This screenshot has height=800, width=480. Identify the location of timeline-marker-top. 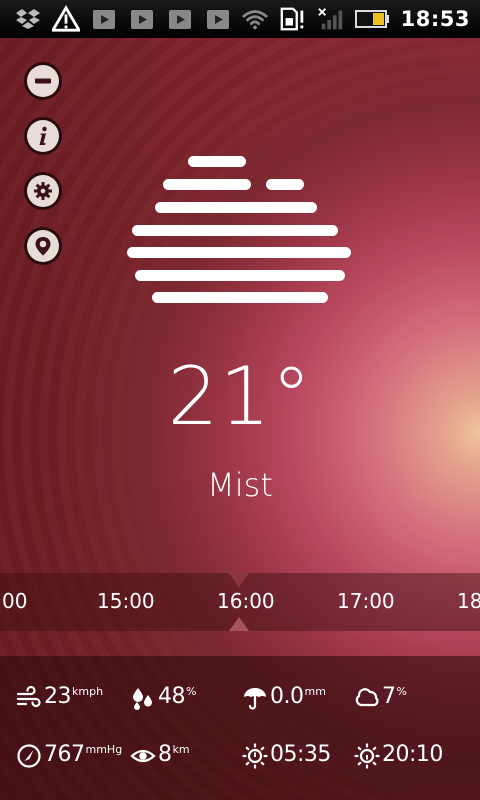
(239, 580).